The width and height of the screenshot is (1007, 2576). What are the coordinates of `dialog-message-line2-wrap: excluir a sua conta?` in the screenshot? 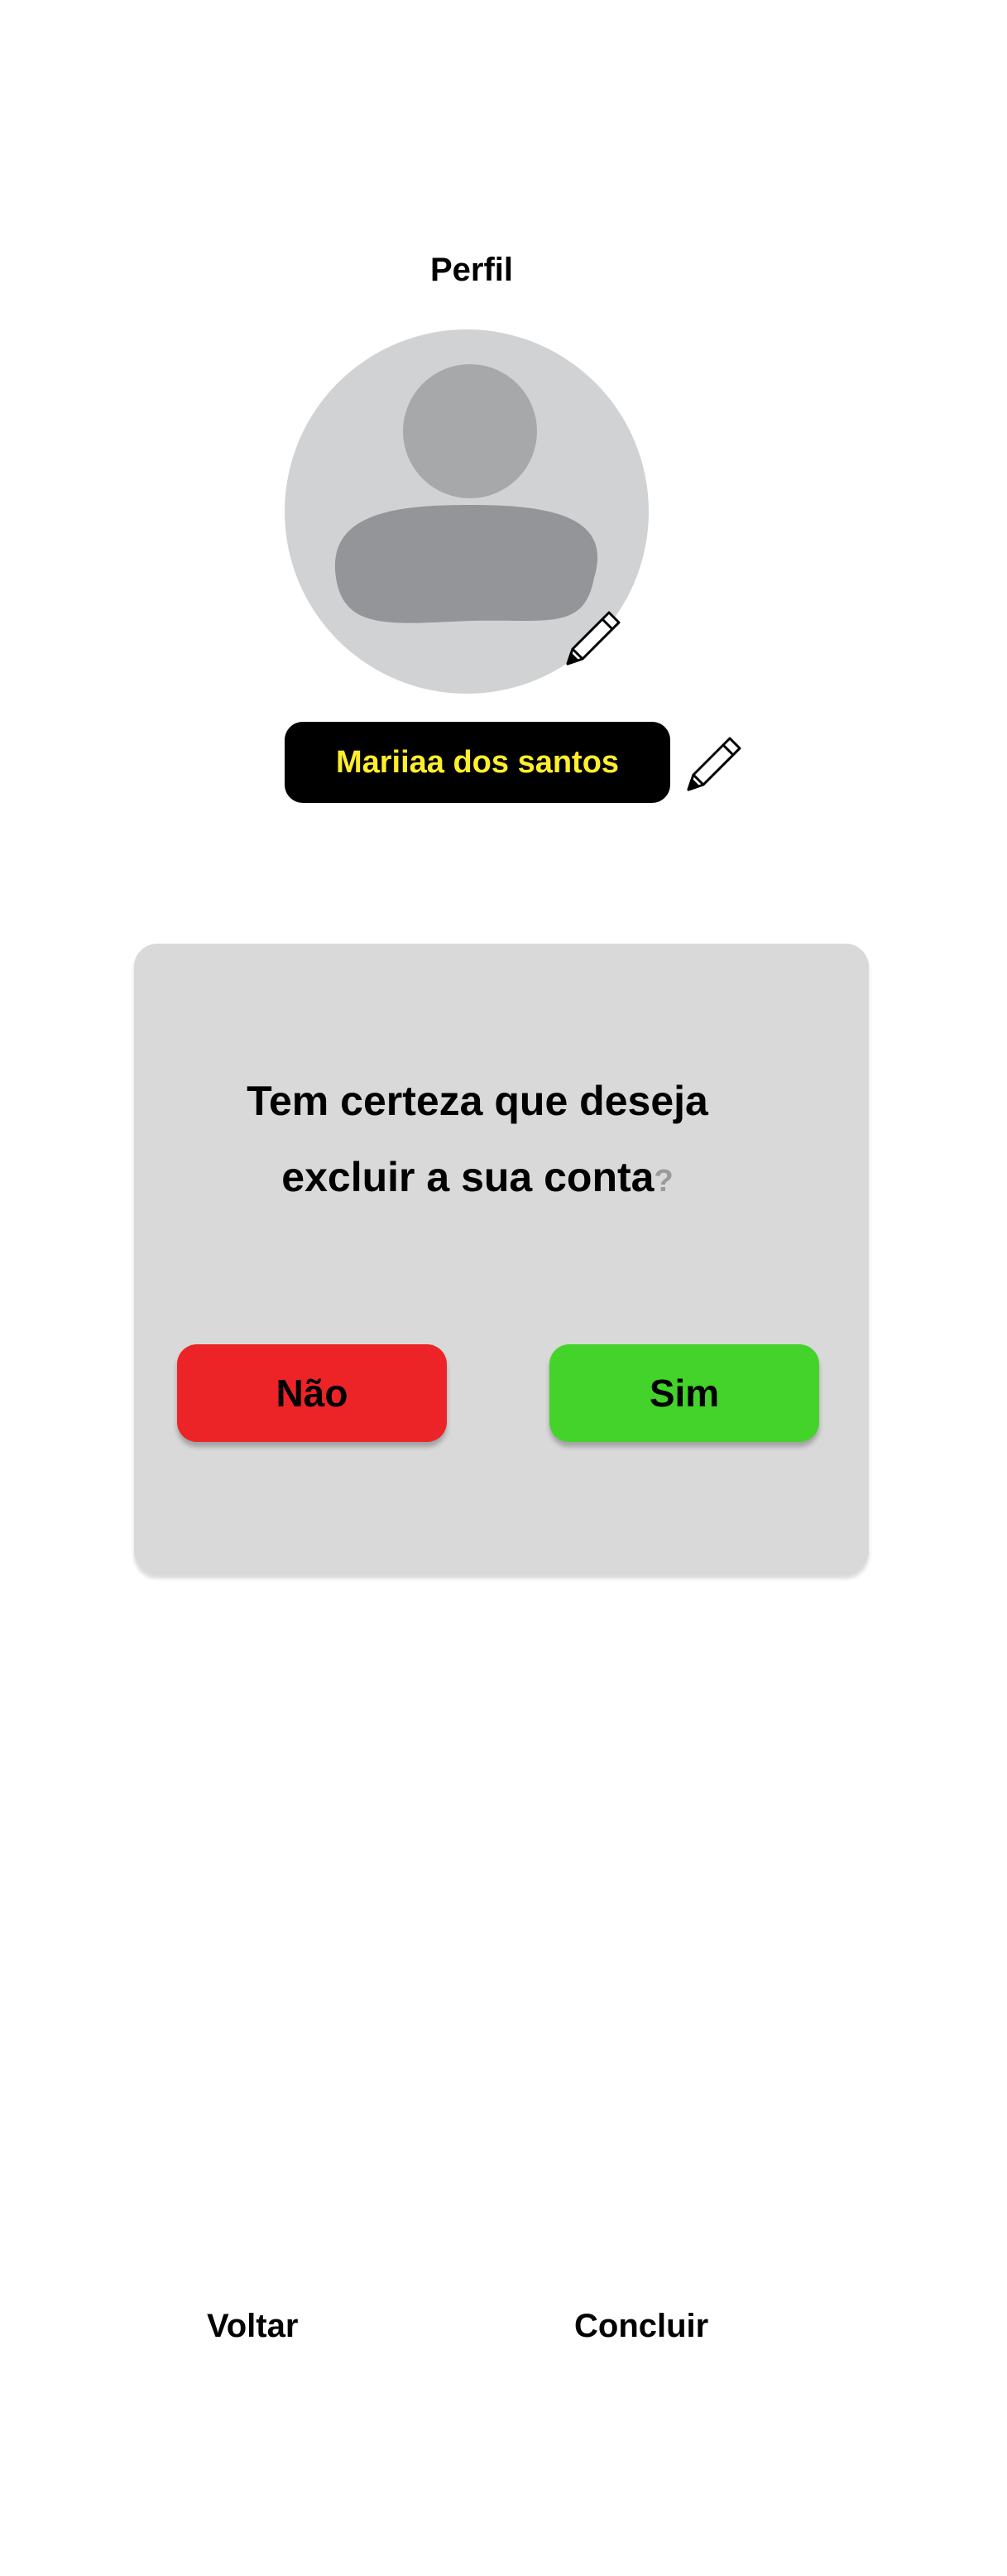 It's located at (477, 1179).